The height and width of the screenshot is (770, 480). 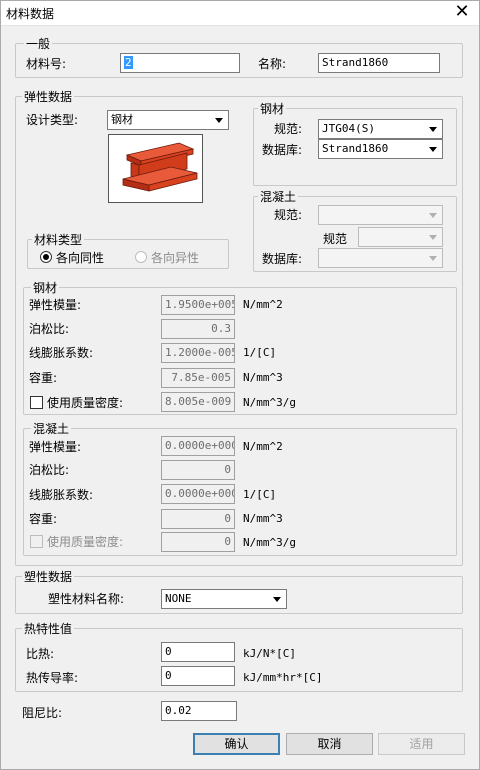 I want to click on steel-db-select: Strand1860, so click(x=380, y=149).